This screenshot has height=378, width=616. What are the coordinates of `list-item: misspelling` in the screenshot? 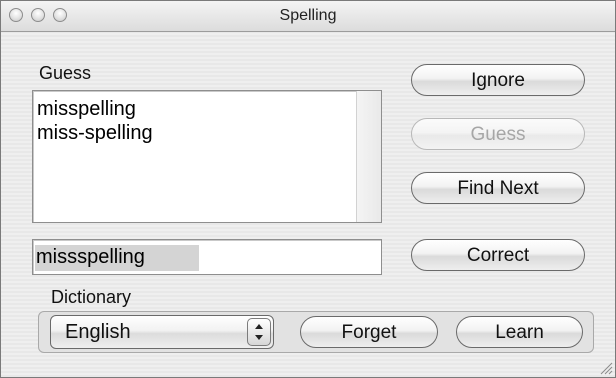 It's located at (86, 109).